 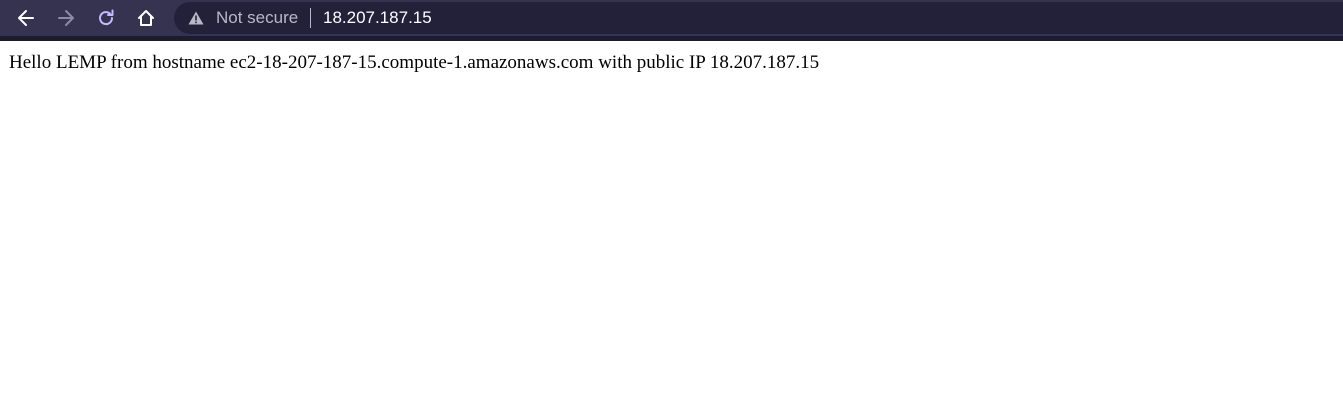 What do you see at coordinates (257, 18) in the screenshot?
I see `security-status-label: Not secure` at bounding box center [257, 18].